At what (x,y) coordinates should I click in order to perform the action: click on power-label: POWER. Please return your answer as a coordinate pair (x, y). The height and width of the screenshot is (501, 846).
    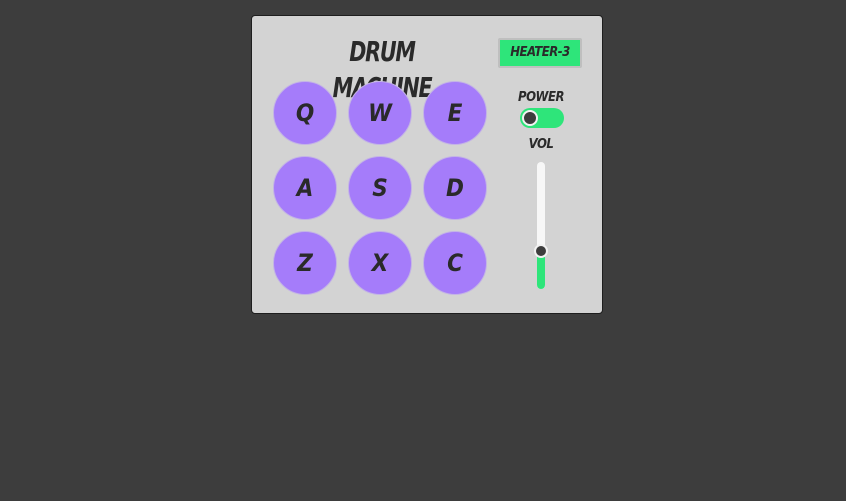
    Looking at the image, I should click on (541, 97).